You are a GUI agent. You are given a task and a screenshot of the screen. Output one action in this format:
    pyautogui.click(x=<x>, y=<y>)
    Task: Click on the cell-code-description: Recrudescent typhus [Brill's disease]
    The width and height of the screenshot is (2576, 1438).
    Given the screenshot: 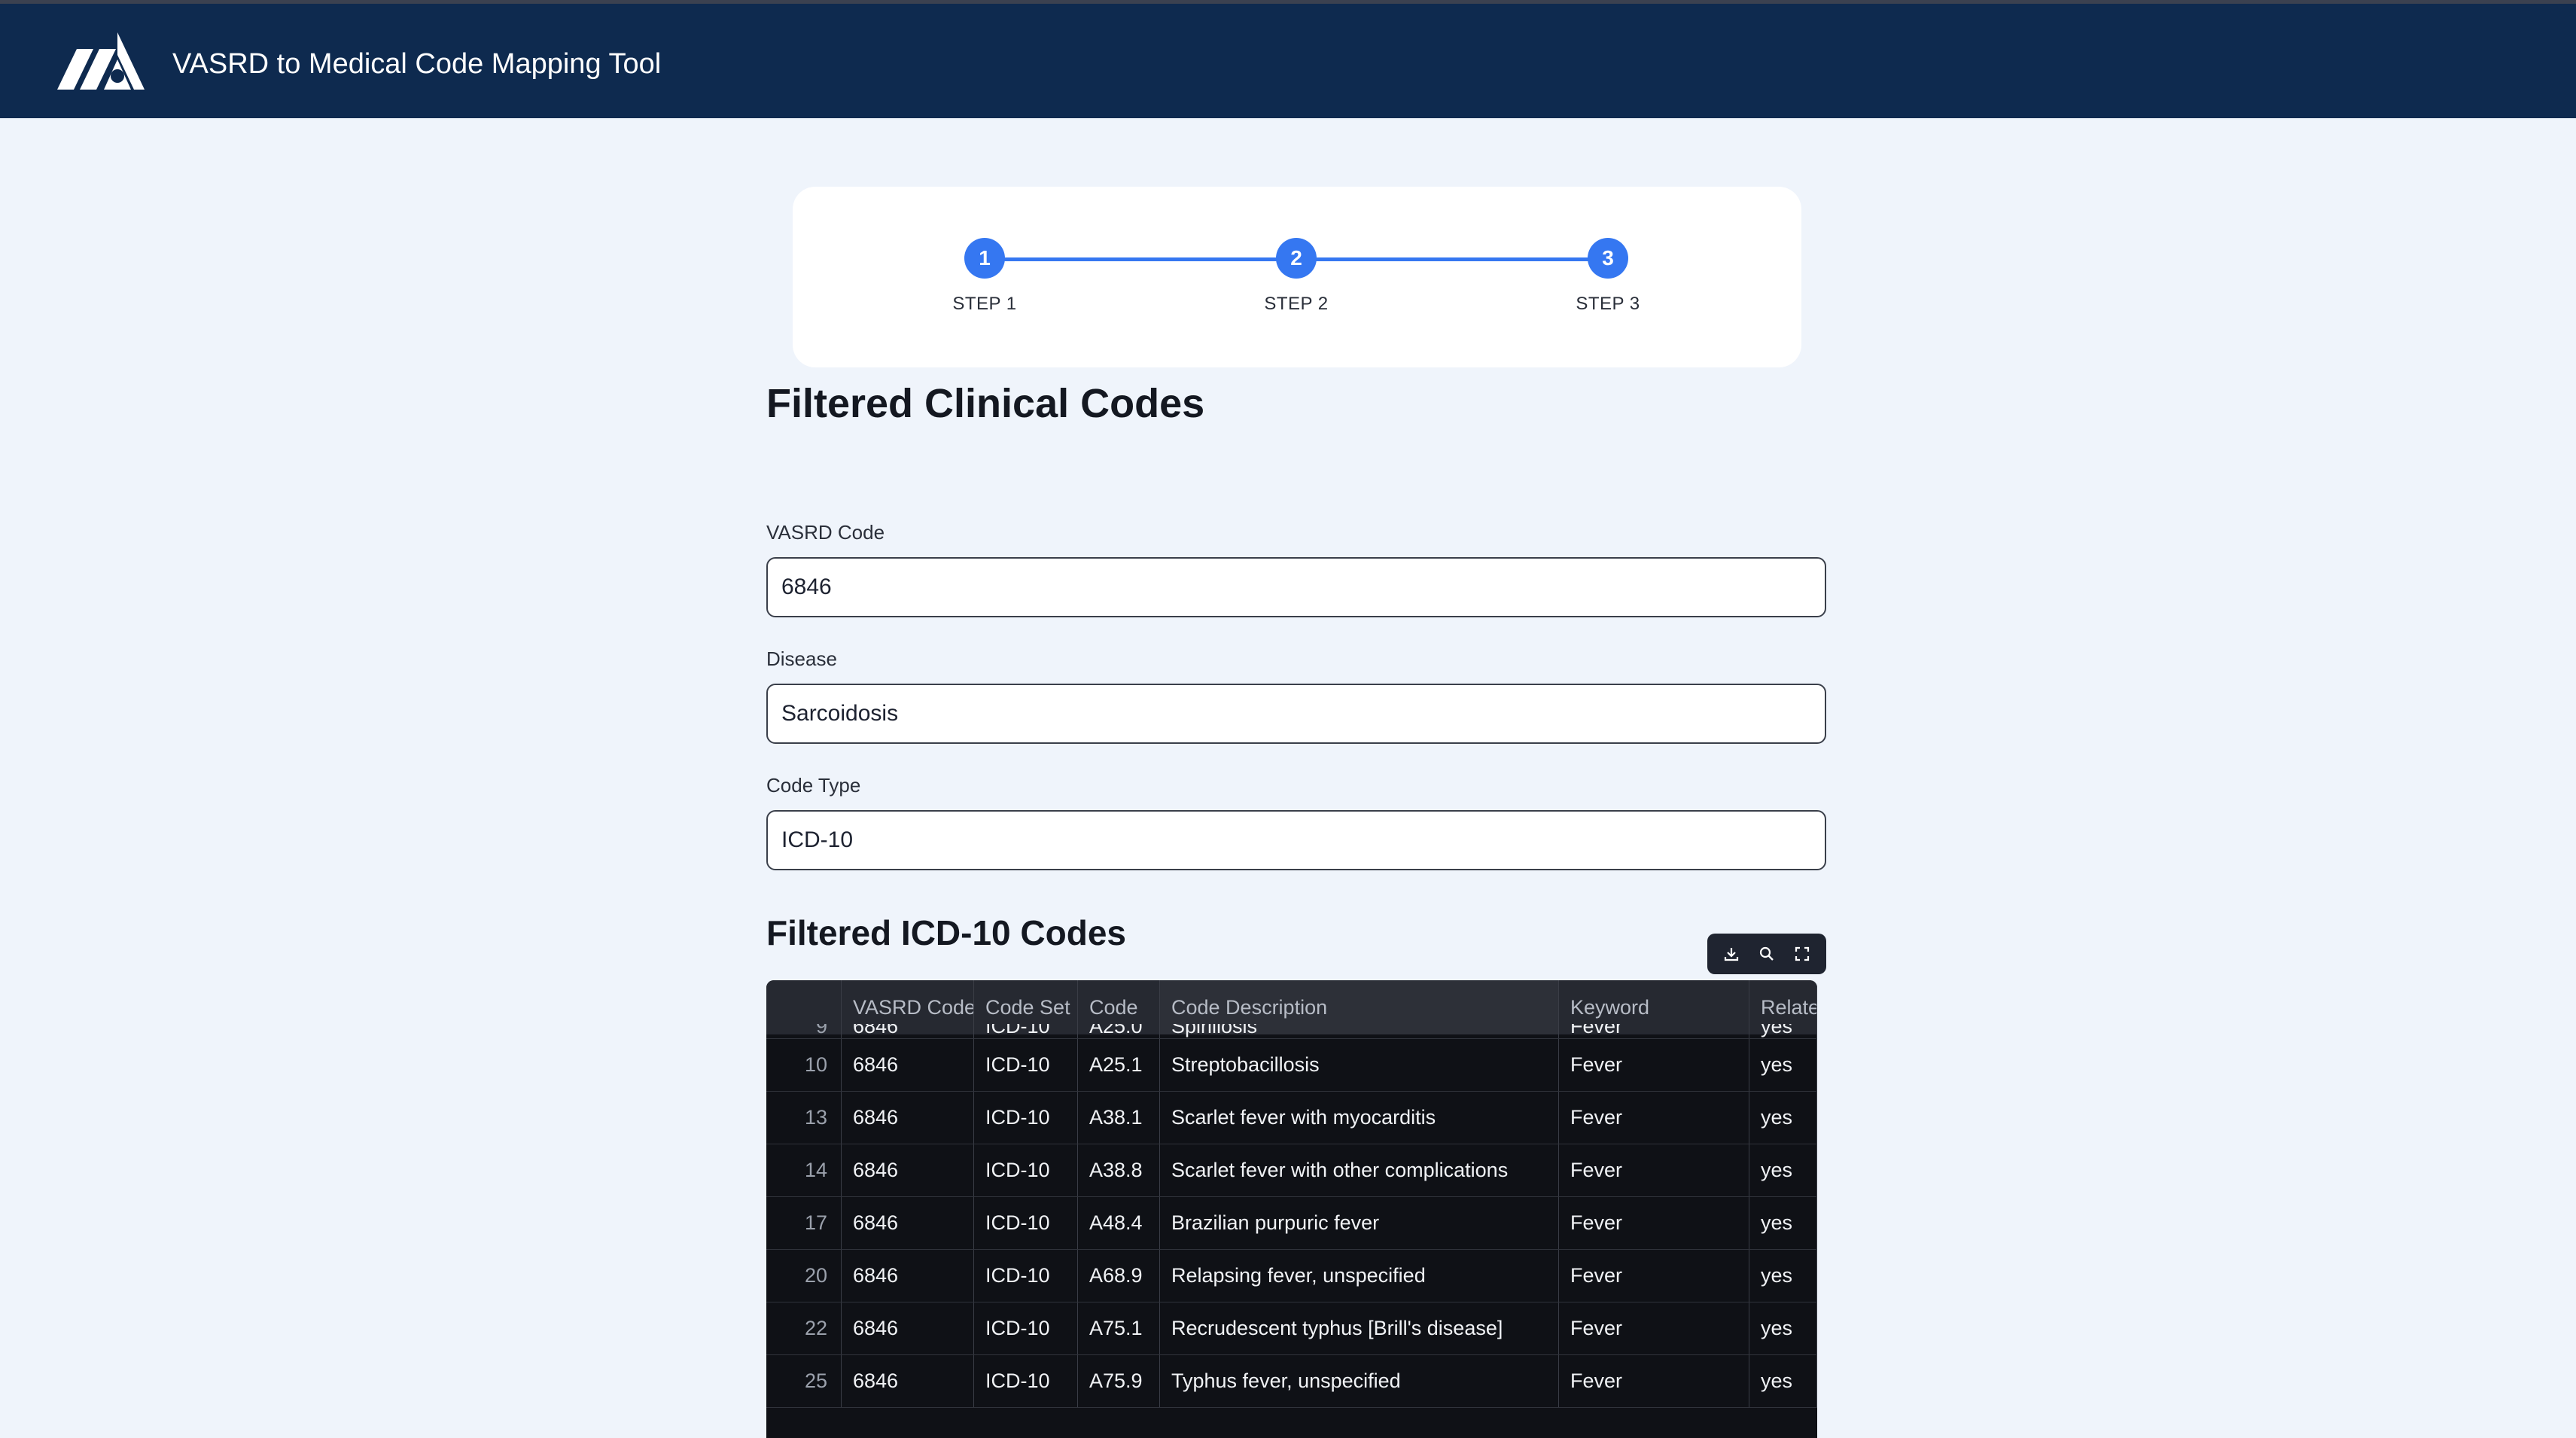 What is the action you would take?
    pyautogui.click(x=1360, y=1328)
    